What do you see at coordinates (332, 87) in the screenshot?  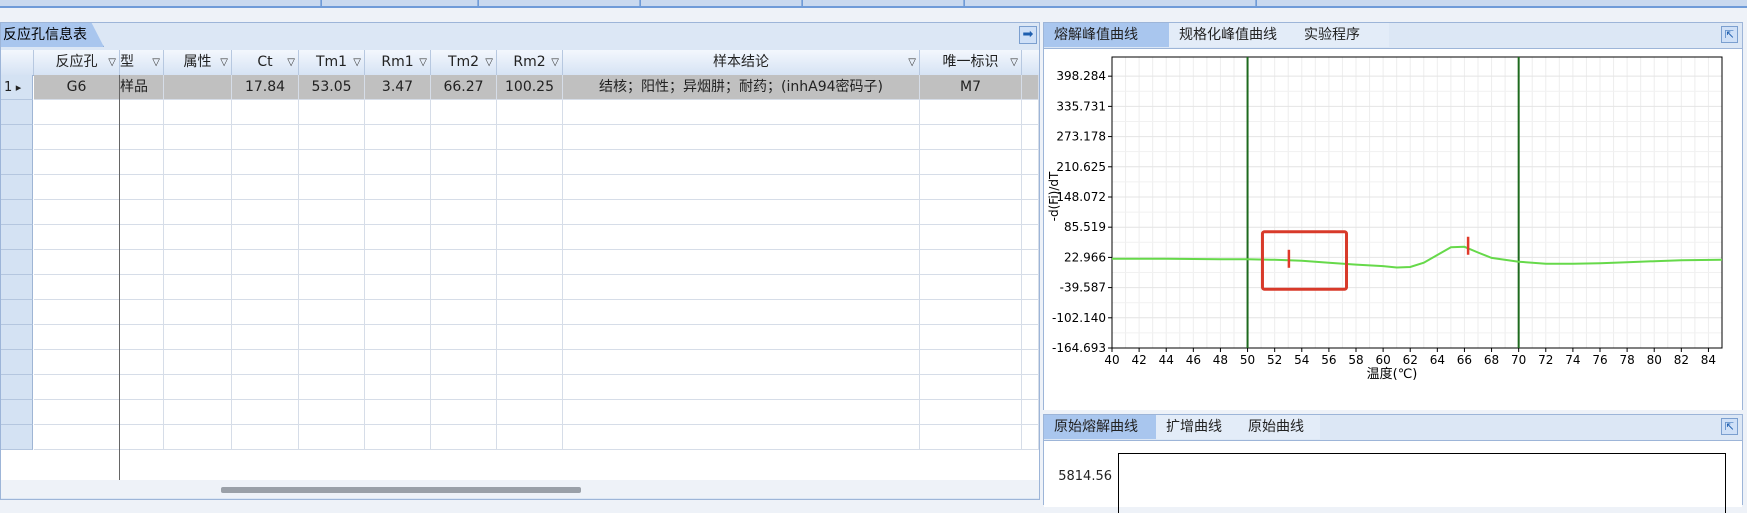 I see `table-cell: 53.05` at bounding box center [332, 87].